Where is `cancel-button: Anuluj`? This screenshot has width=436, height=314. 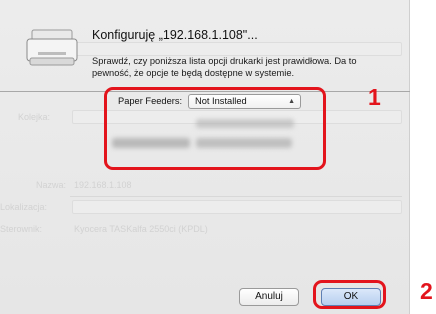
cancel-button: Anuluj is located at coordinates (269, 297).